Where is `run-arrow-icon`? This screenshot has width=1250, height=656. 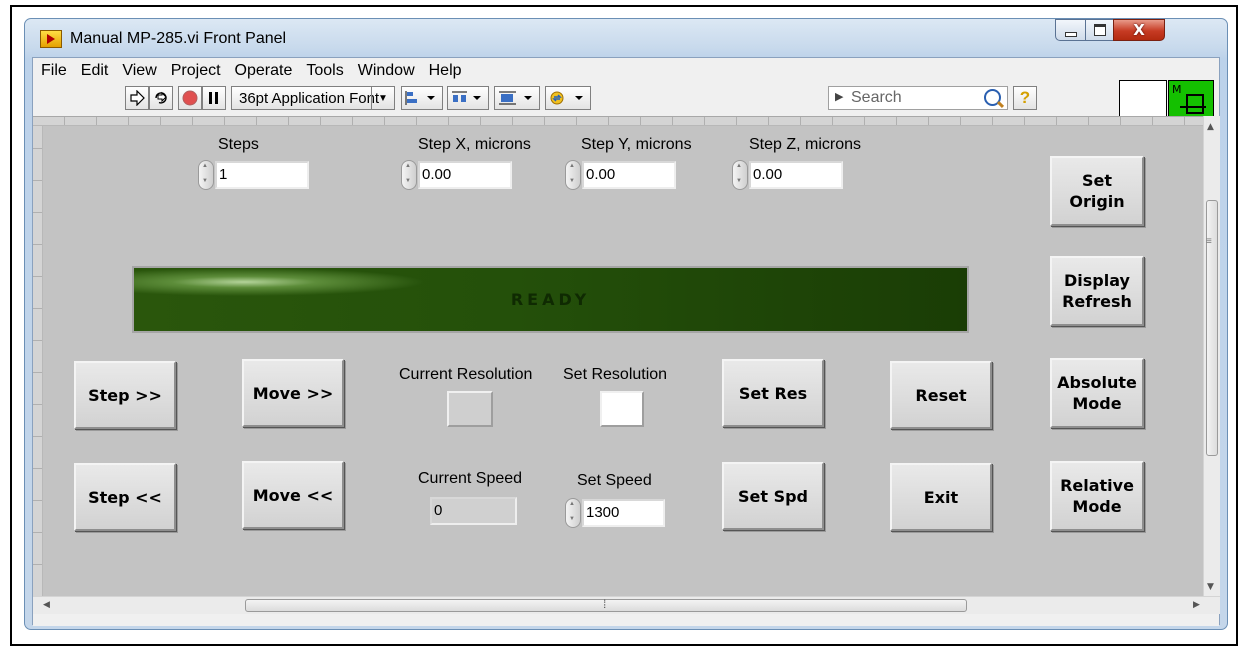
run-arrow-icon is located at coordinates (137, 98).